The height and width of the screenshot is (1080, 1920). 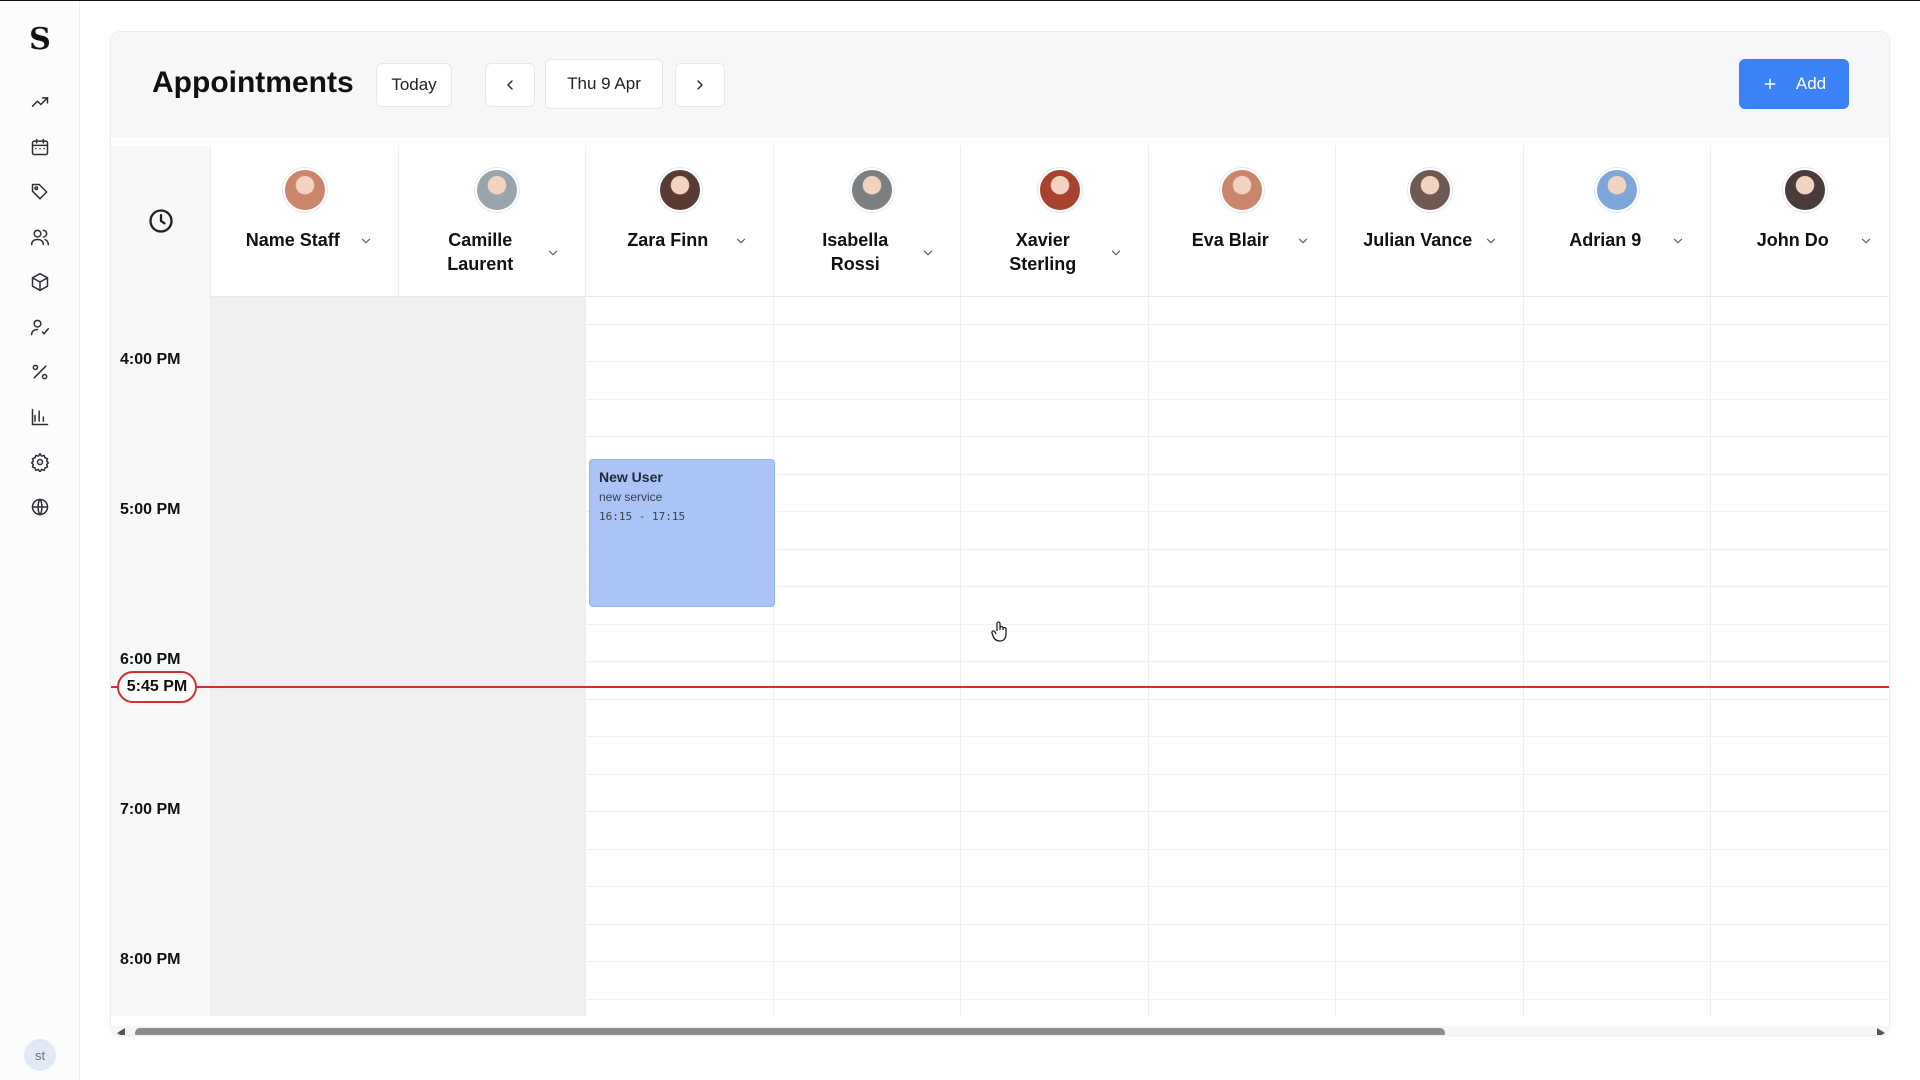 I want to click on percent-icon, so click(x=40, y=372).